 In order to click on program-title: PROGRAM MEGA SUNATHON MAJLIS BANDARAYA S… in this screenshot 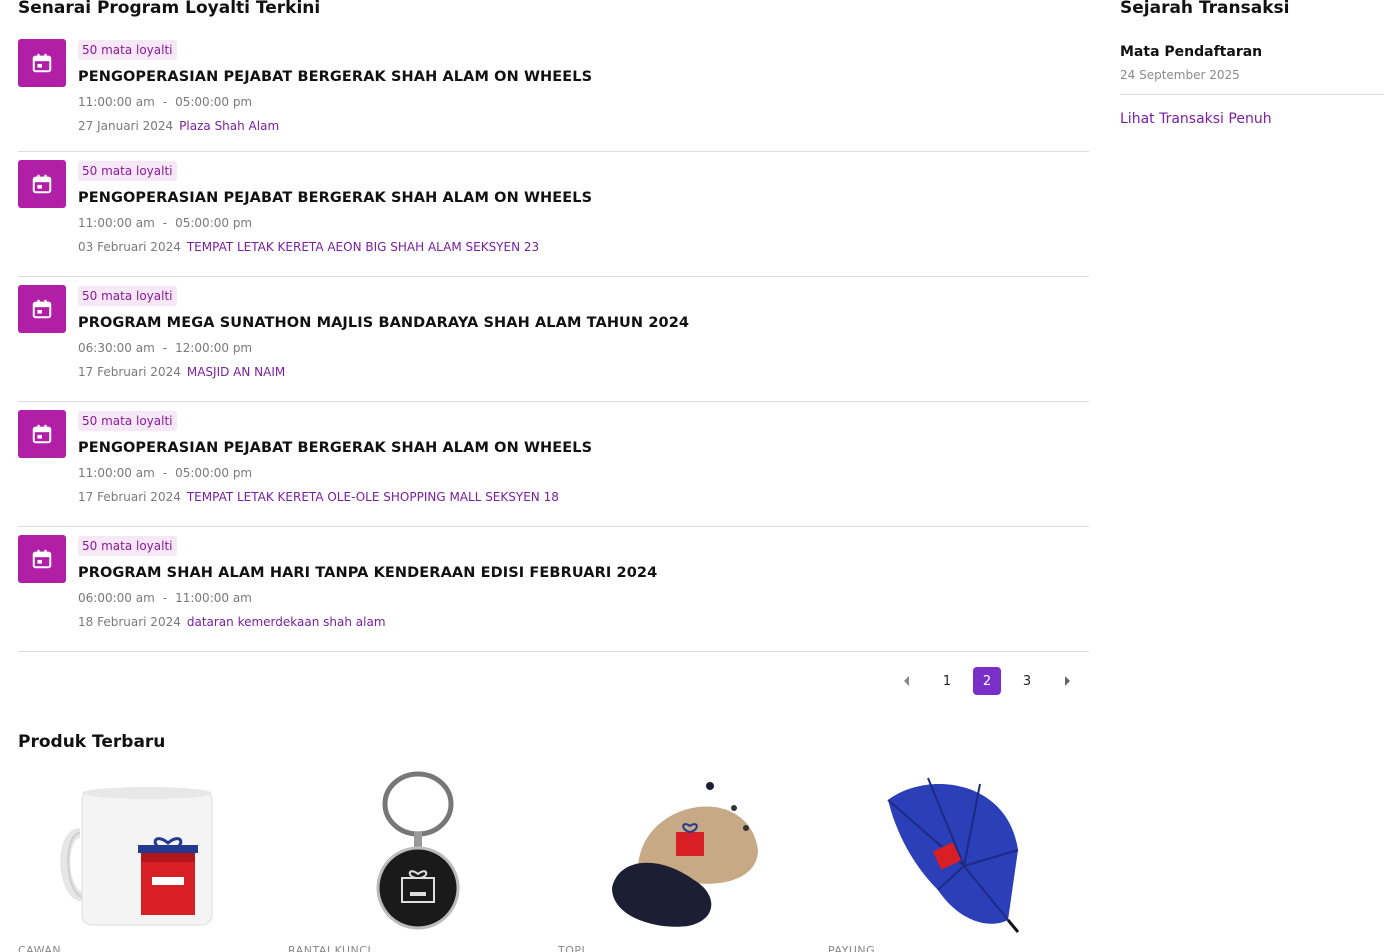, I will do `click(583, 323)`.